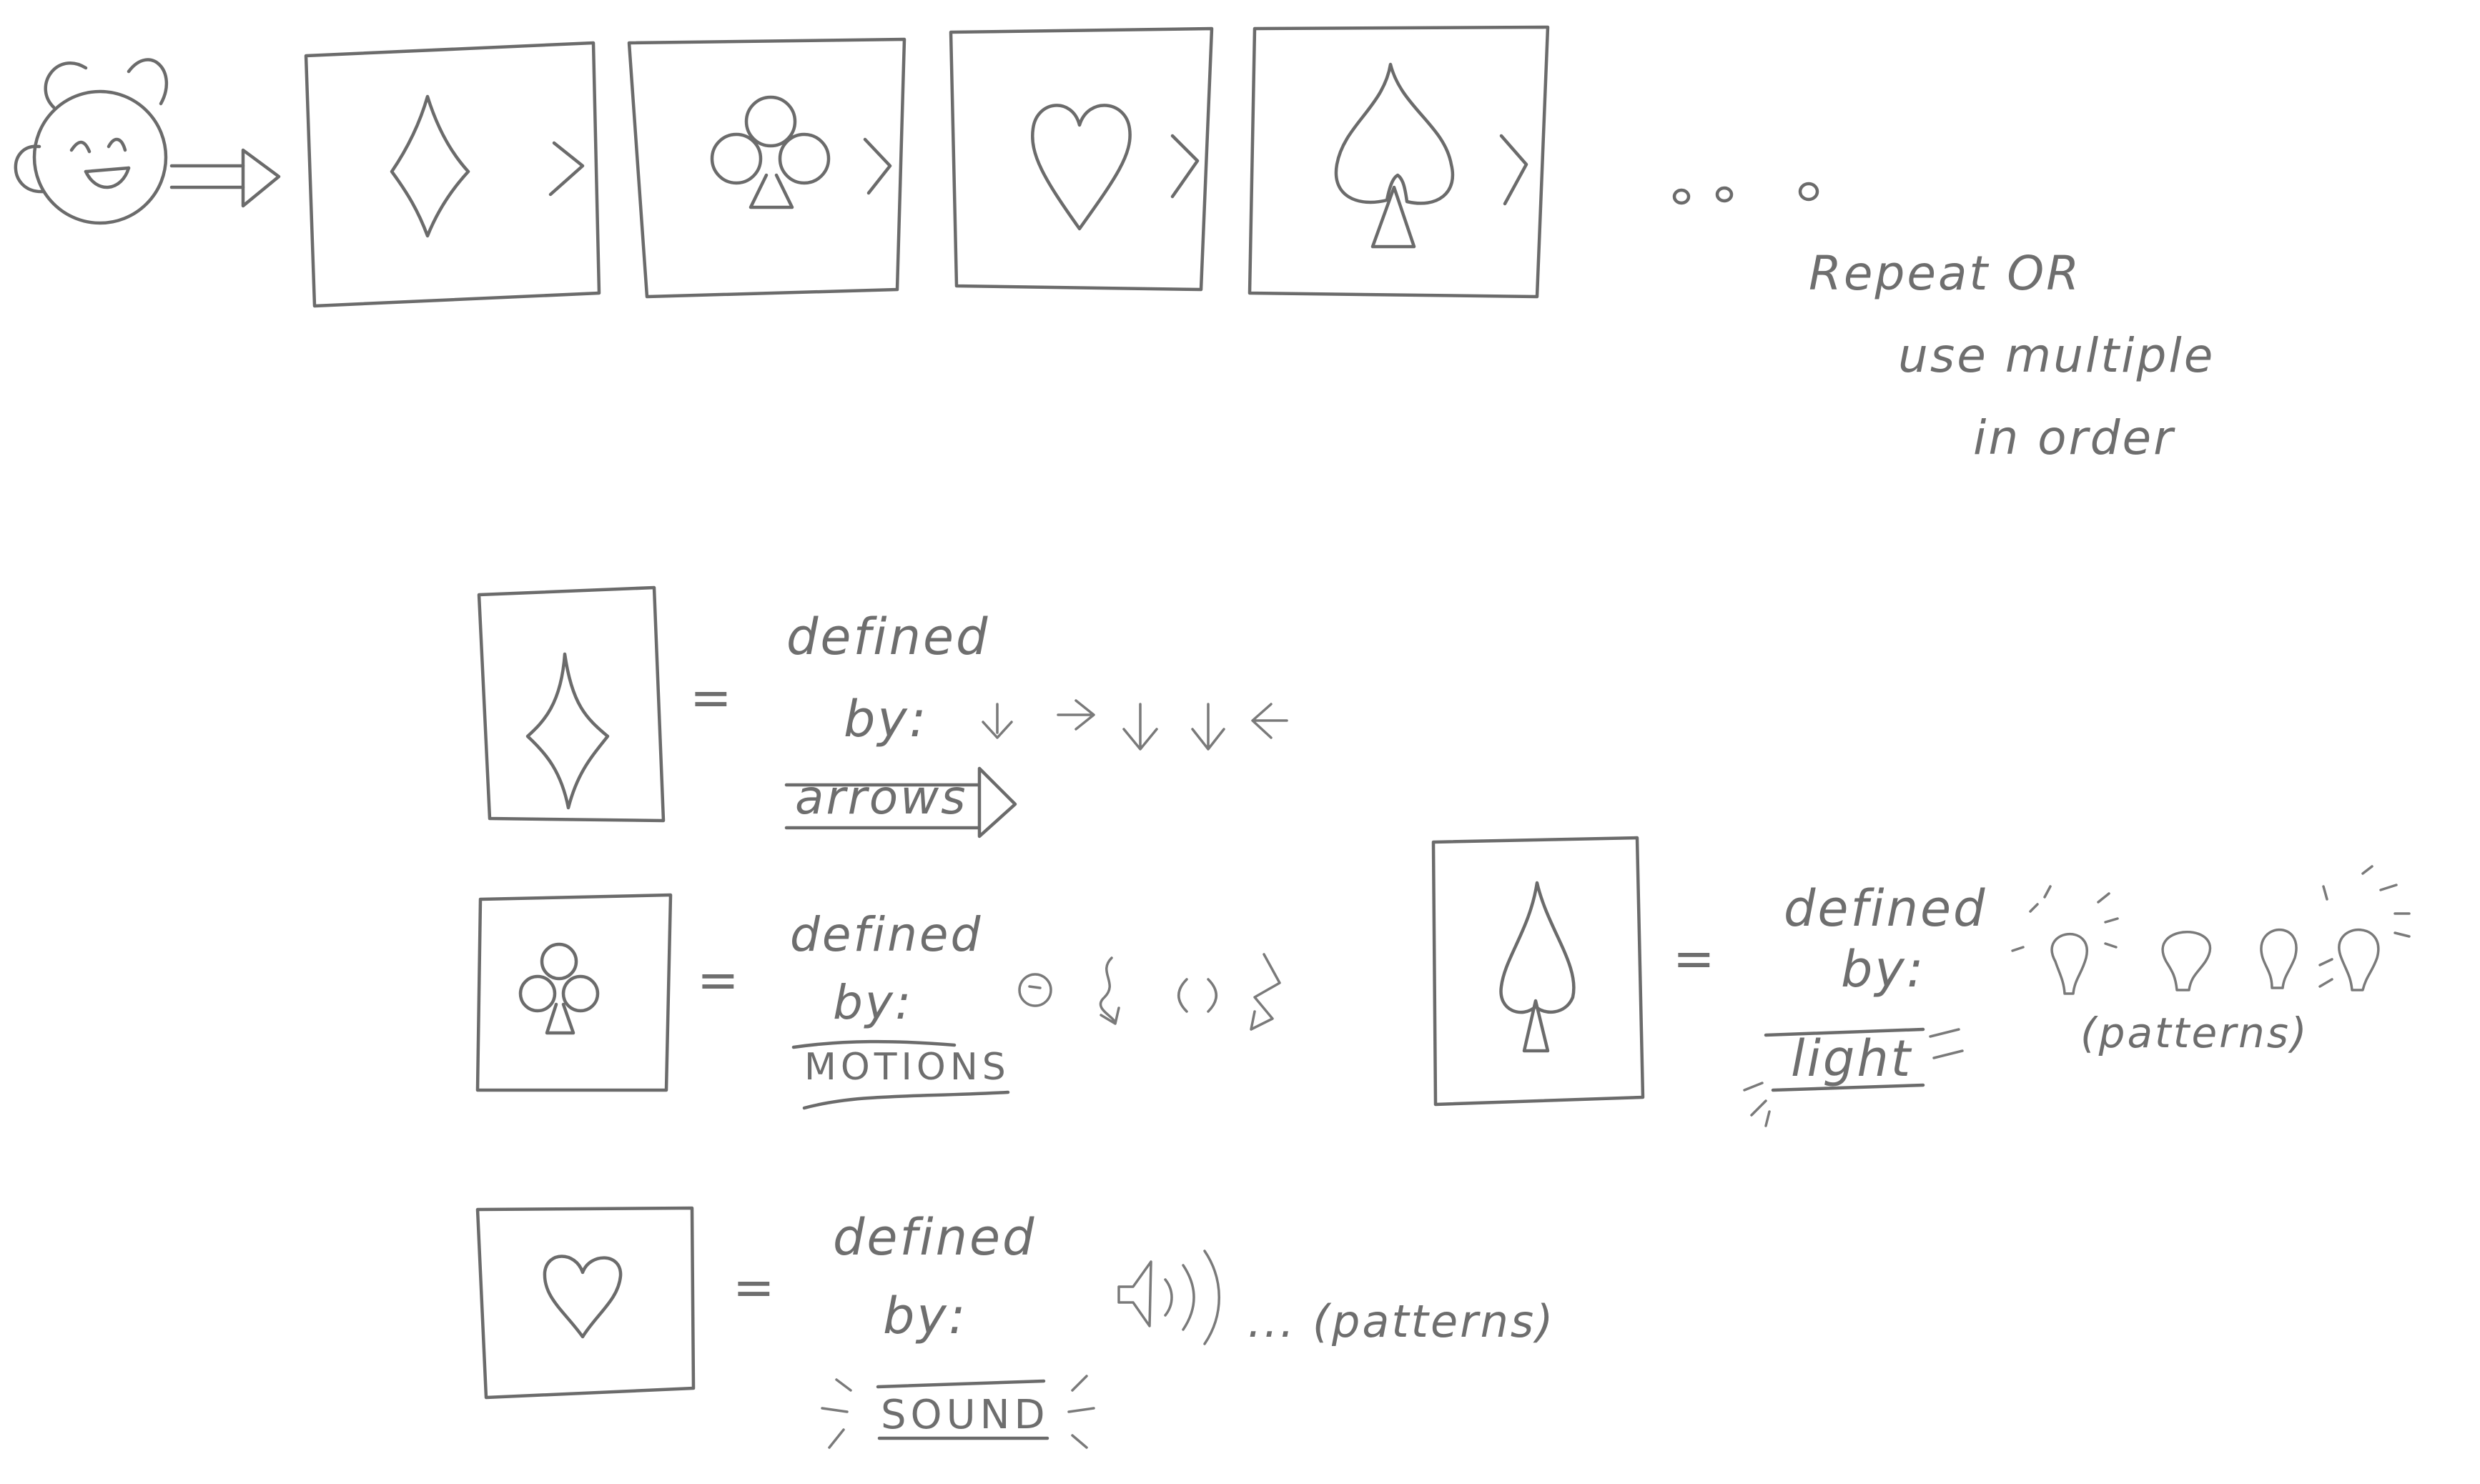 This screenshot has width=2480, height=1484. Describe the element at coordinates (2074, 437) in the screenshot. I see `note-line-3: in order` at that location.